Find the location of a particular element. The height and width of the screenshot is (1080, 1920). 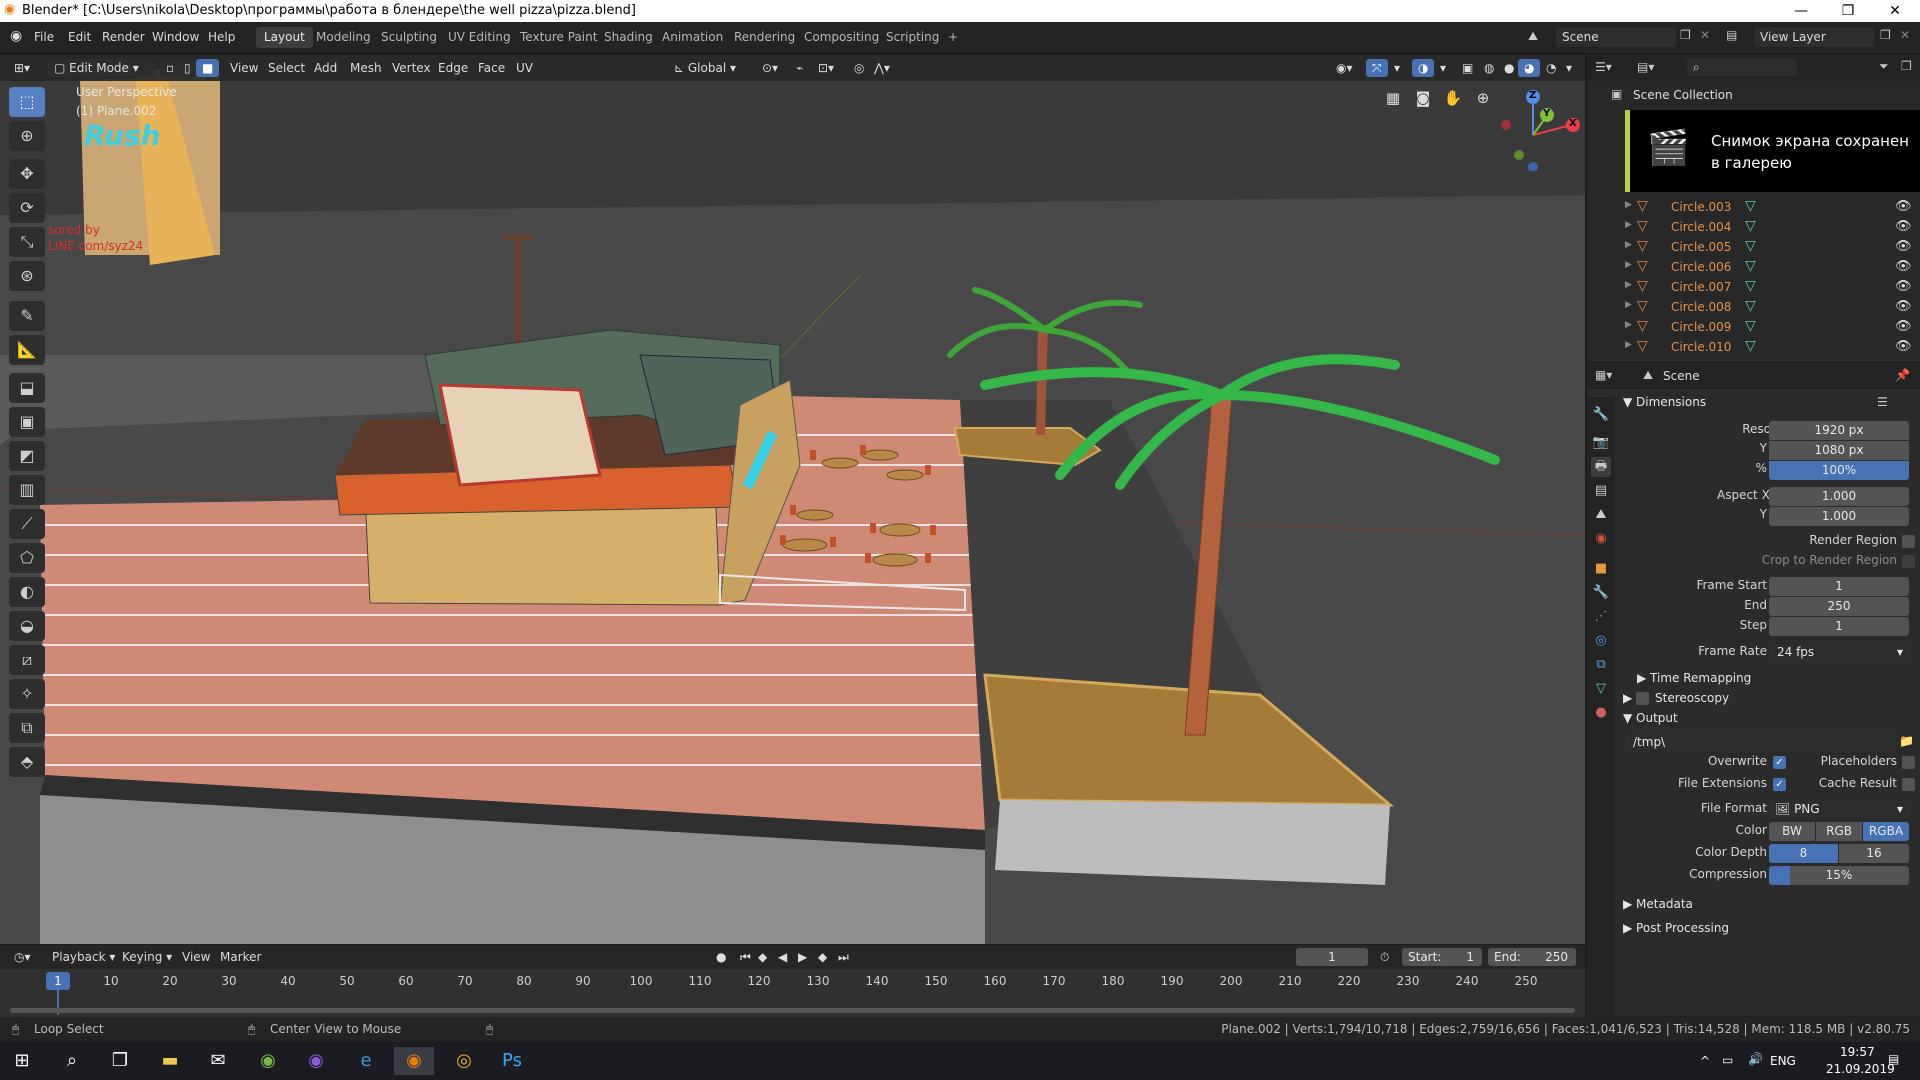

marker-menu: Marker is located at coordinates (240, 957).